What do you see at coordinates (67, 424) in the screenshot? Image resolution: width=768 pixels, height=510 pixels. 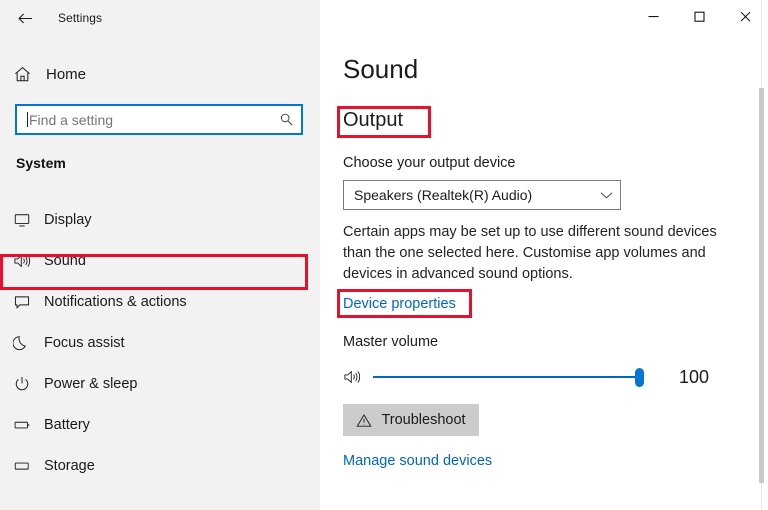 I see `sidebar-item-label: Battery` at bounding box center [67, 424].